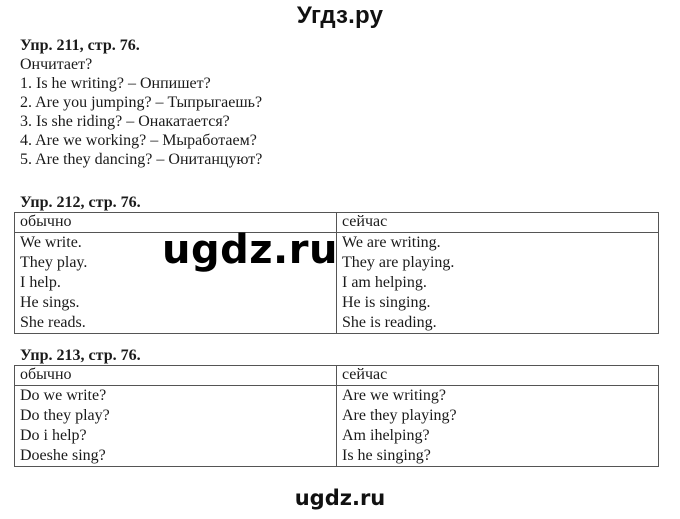 The image size is (680, 519). I want to click on footer-watermark: ugdz.ru, so click(340, 498).